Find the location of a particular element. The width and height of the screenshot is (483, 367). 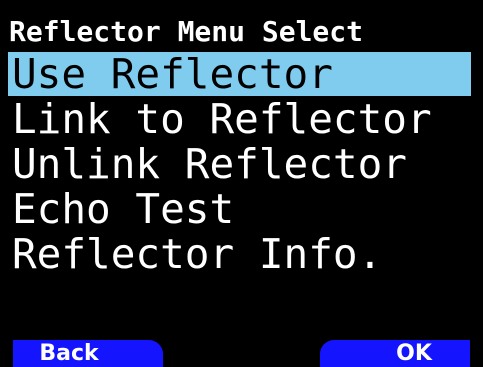

menu-item-use-reflector: Use Reflector is located at coordinates (239, 74).